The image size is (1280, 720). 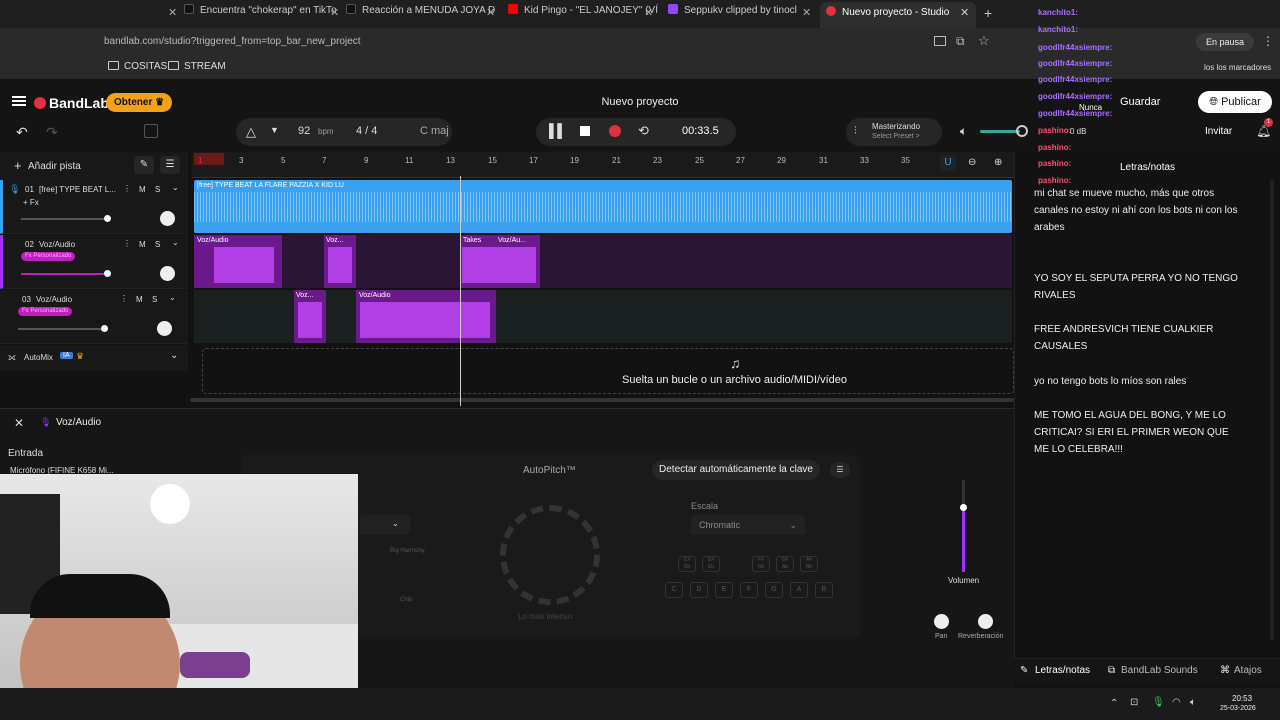 What do you see at coordinates (711, 564) in the screenshot?
I see `sharp-key: D# Eb` at bounding box center [711, 564].